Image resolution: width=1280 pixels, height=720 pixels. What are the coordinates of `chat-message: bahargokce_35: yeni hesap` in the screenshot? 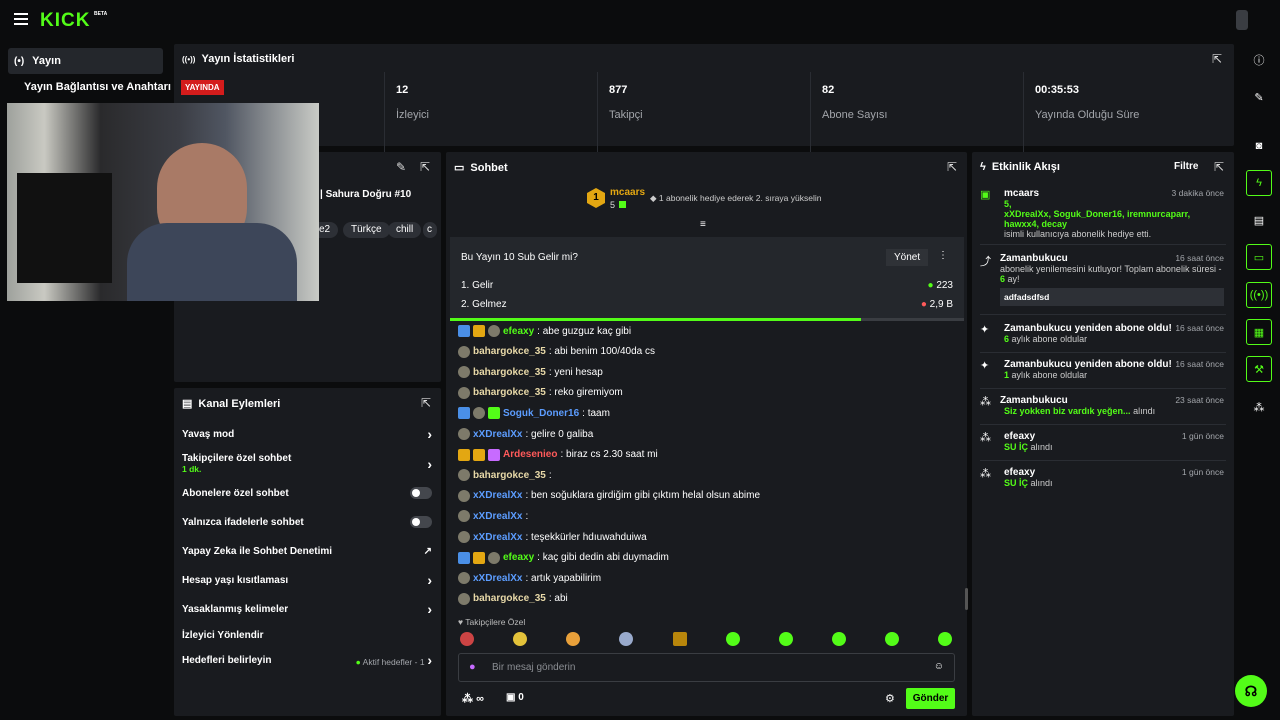 It's located at (530, 372).